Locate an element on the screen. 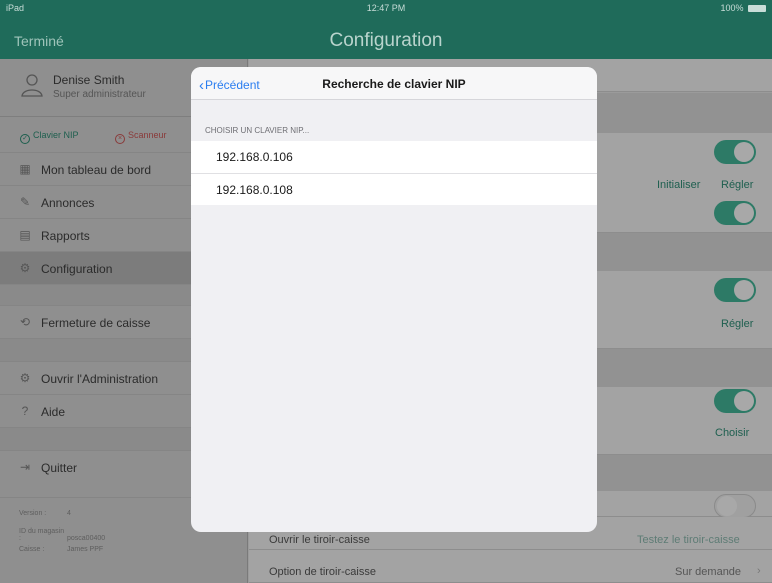 The width and height of the screenshot is (772, 583). battery-percent: 100% is located at coordinates (732, 8).